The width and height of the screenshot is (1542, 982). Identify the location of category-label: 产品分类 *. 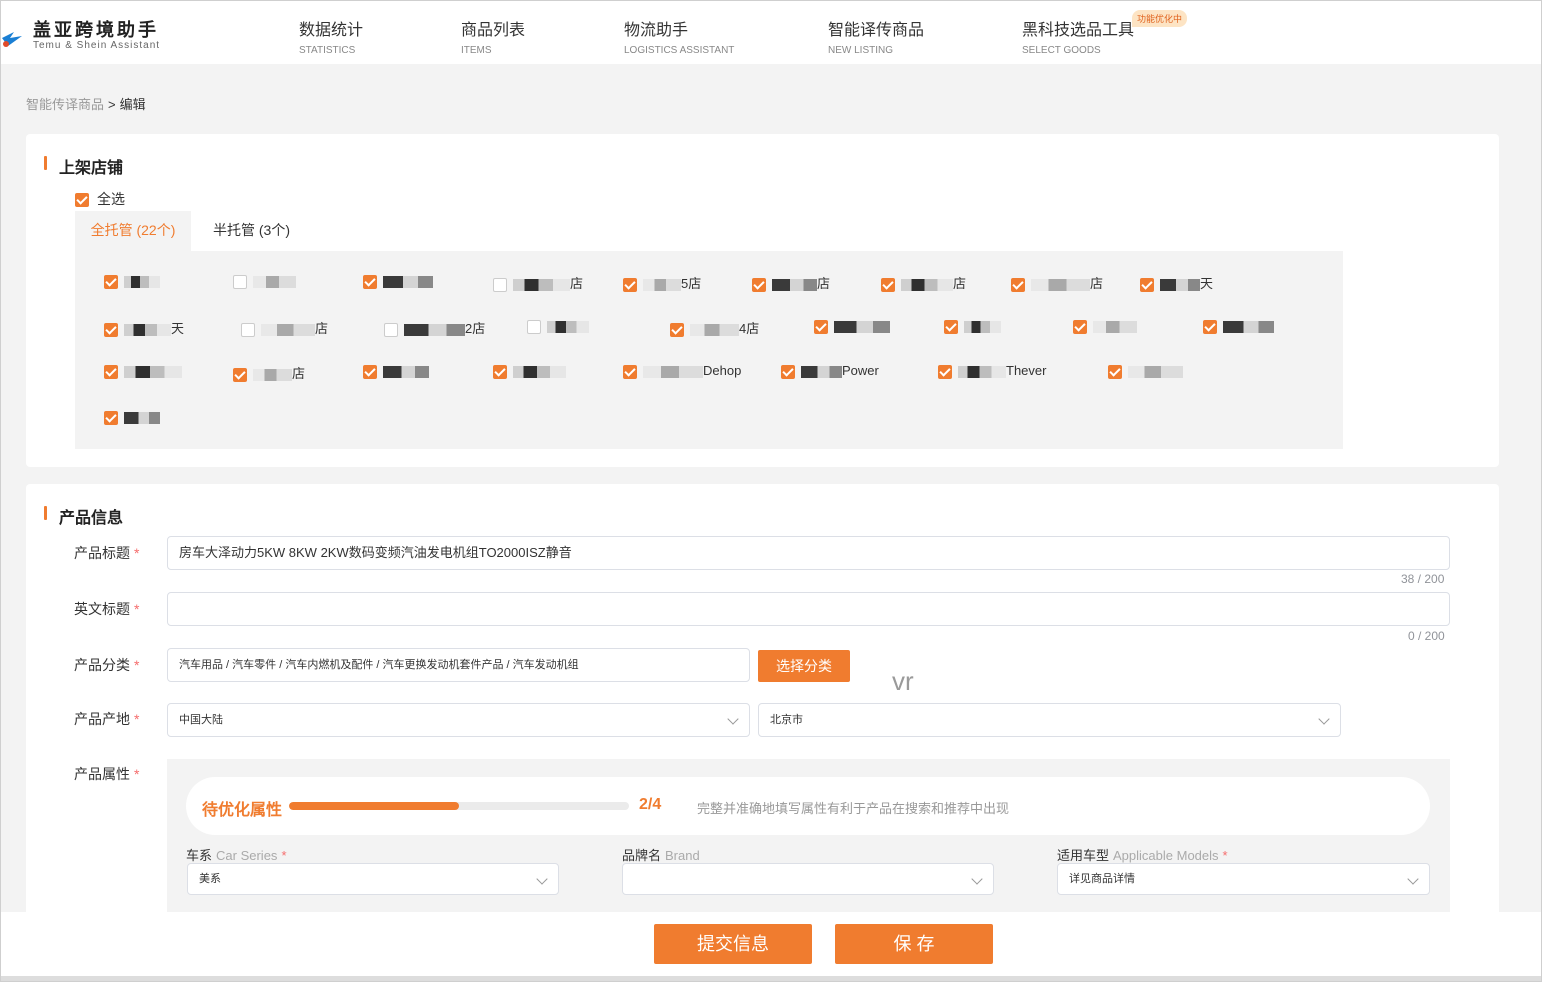
(106, 665).